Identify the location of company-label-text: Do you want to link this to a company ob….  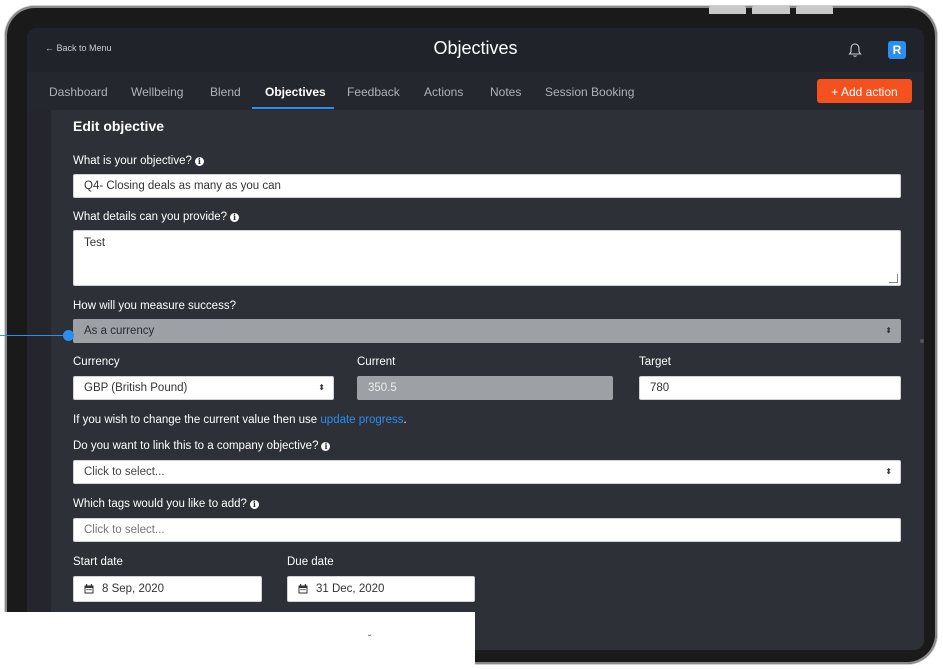
(196, 446).